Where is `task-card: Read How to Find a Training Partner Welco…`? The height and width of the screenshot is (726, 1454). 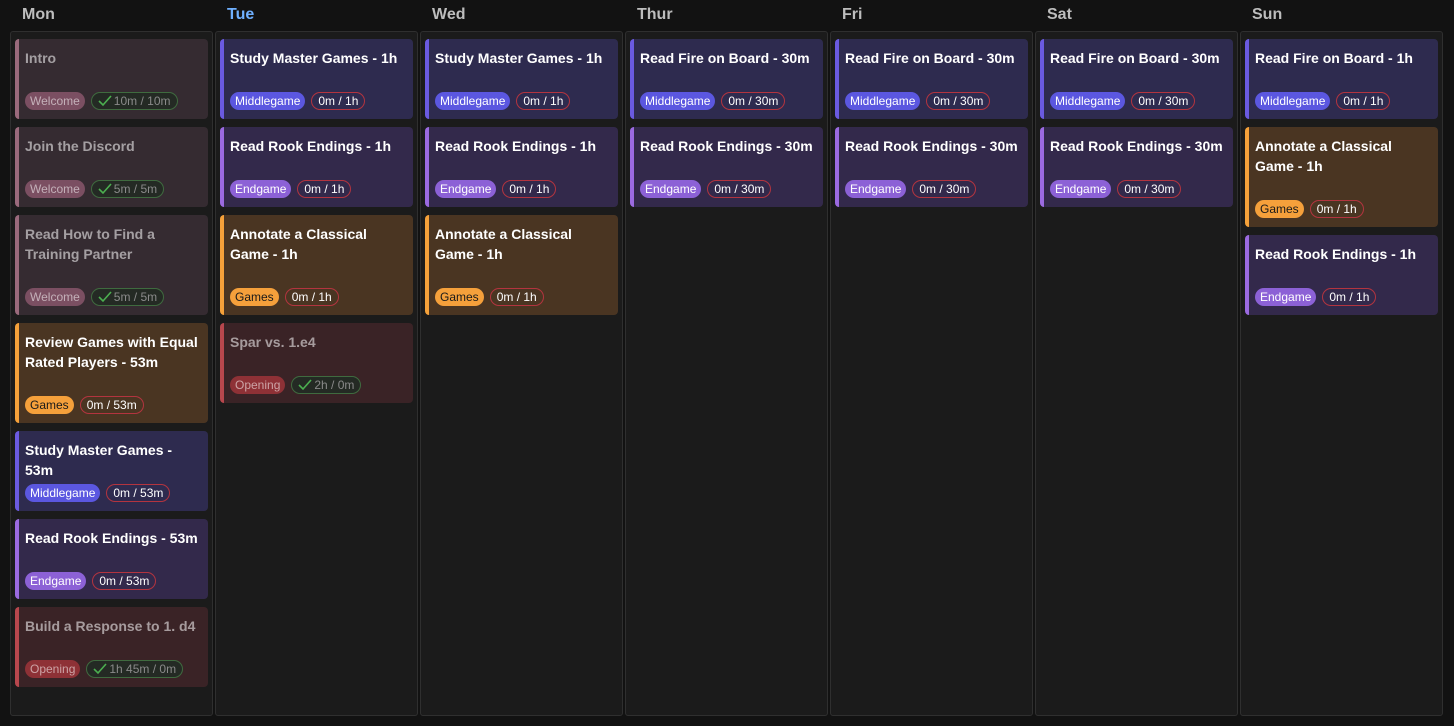
task-card: Read How to Find a Training Partner Welco… is located at coordinates (111, 265).